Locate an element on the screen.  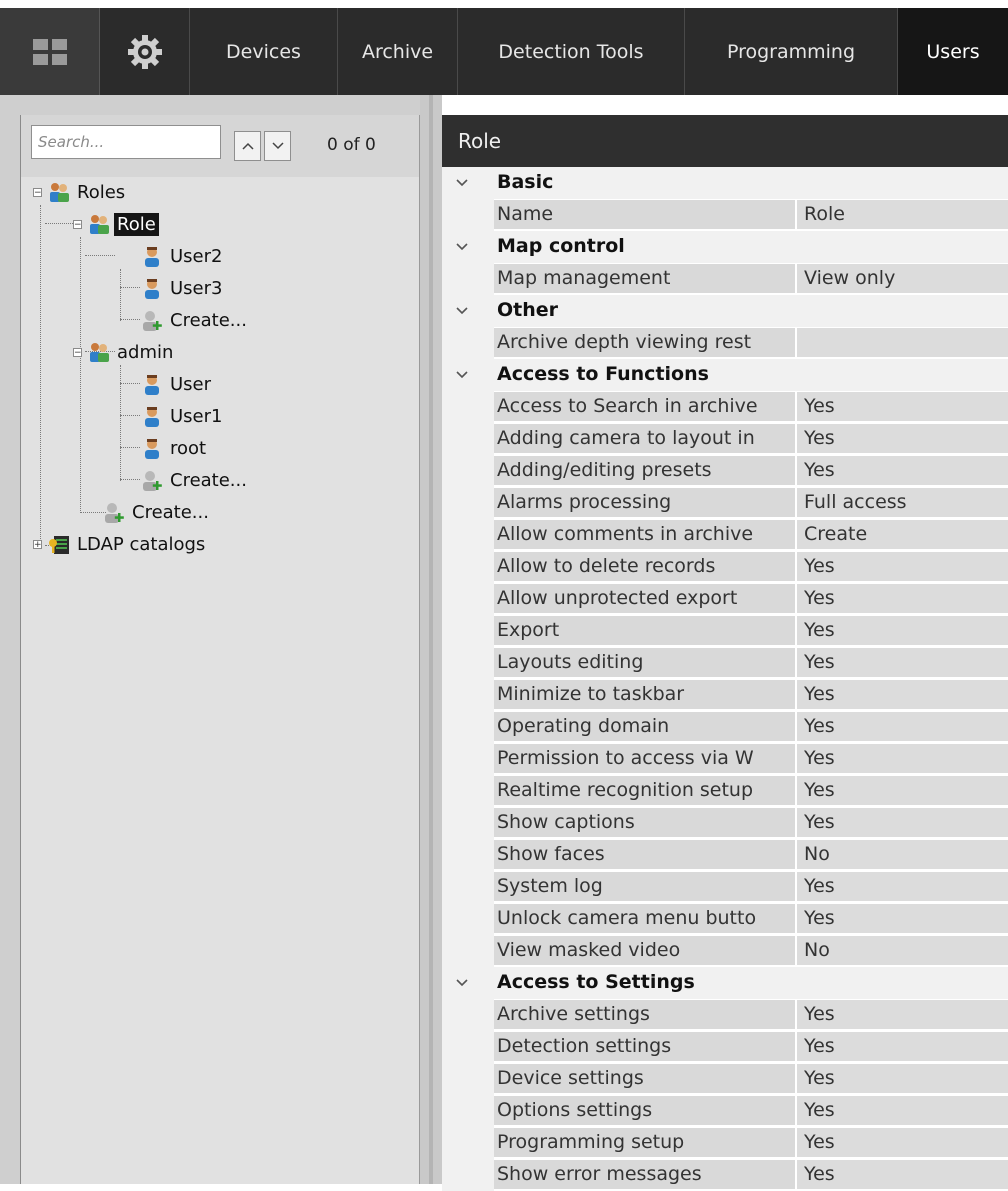
property-name: Permission to access via W is located at coordinates (644, 758).